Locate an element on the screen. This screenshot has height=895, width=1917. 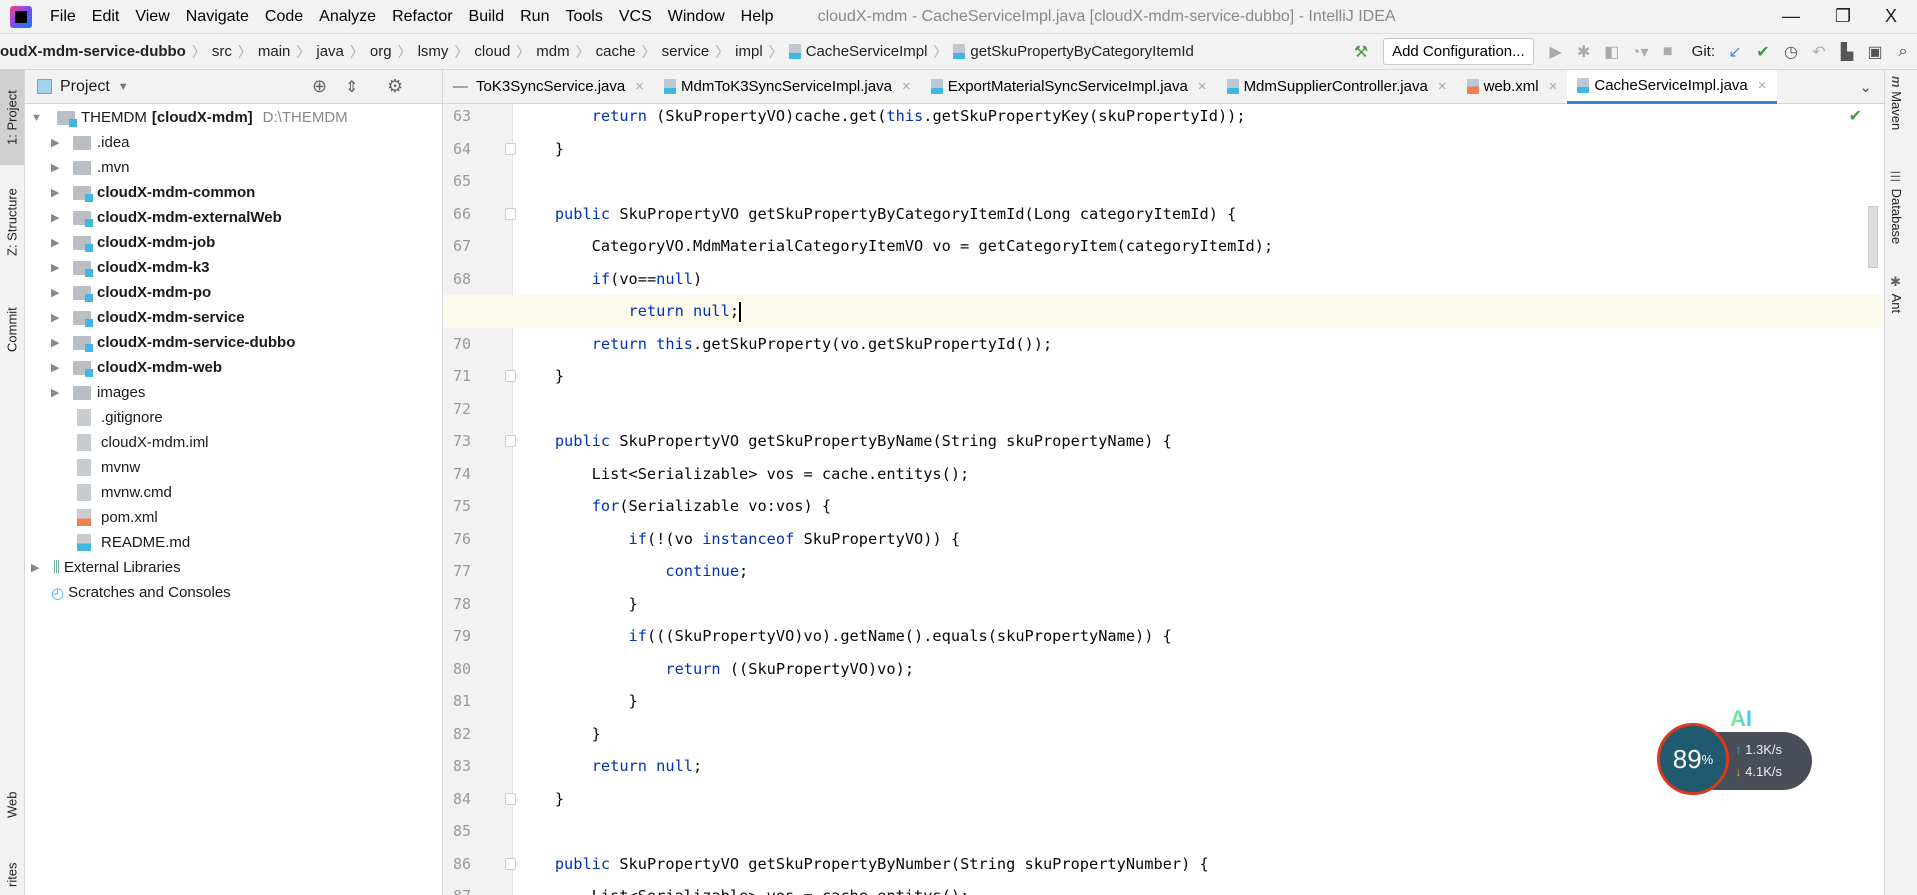
project-view-selector: Project is located at coordinates (85, 87).